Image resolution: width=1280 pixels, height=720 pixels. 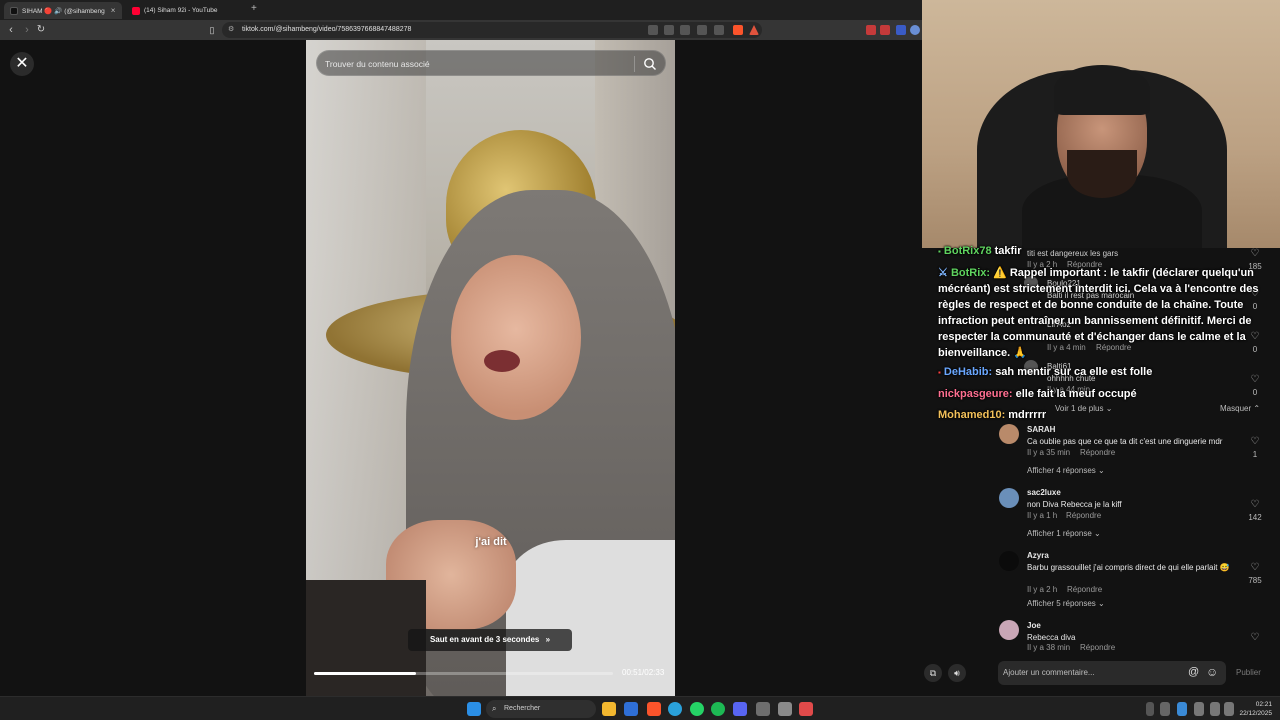 What do you see at coordinates (1199, 709) in the screenshot?
I see `microphone-icon` at bounding box center [1199, 709].